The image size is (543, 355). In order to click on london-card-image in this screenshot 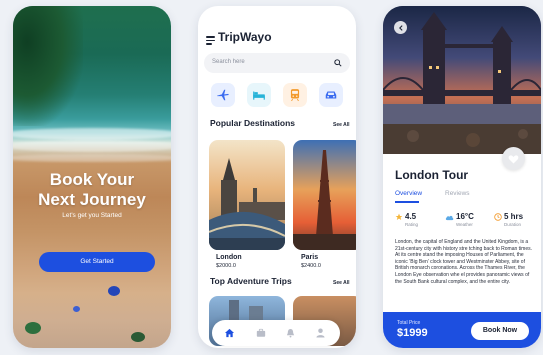, I will do `click(247, 195)`.